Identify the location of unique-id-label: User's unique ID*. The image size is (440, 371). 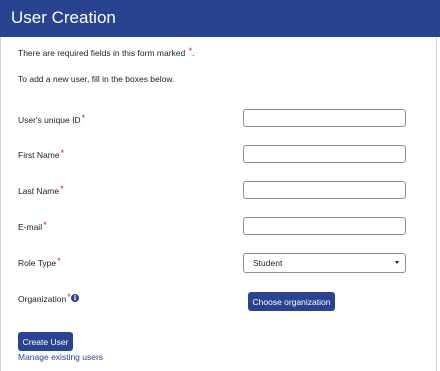
(52, 119).